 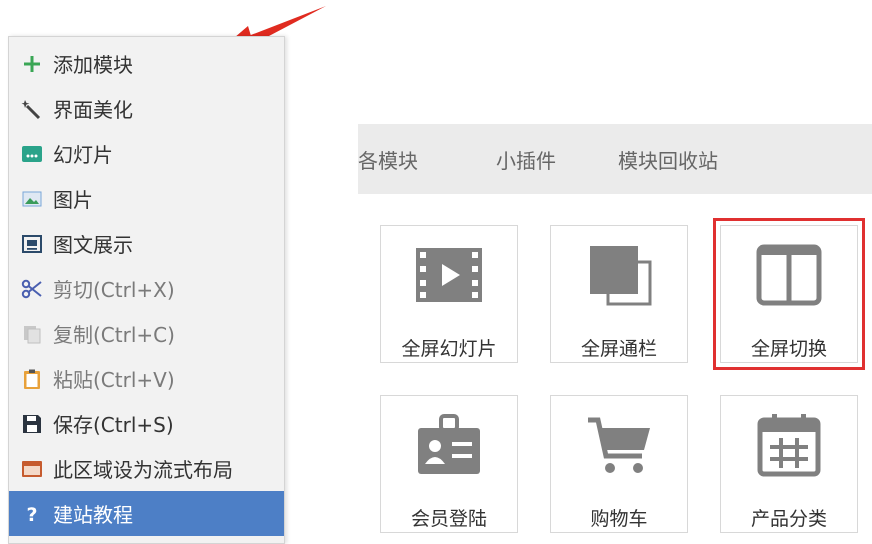 I want to click on magic-wand-icon, so click(x=32, y=109).